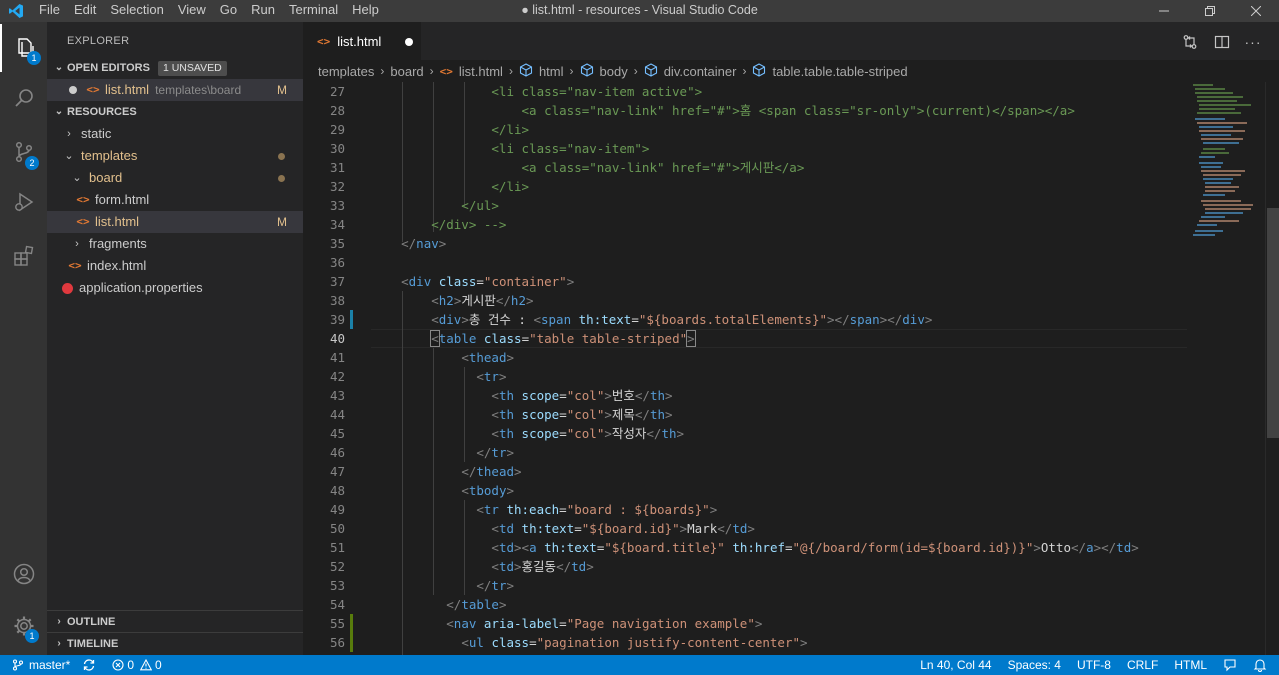  I want to click on notifications-button, so click(1263, 665).